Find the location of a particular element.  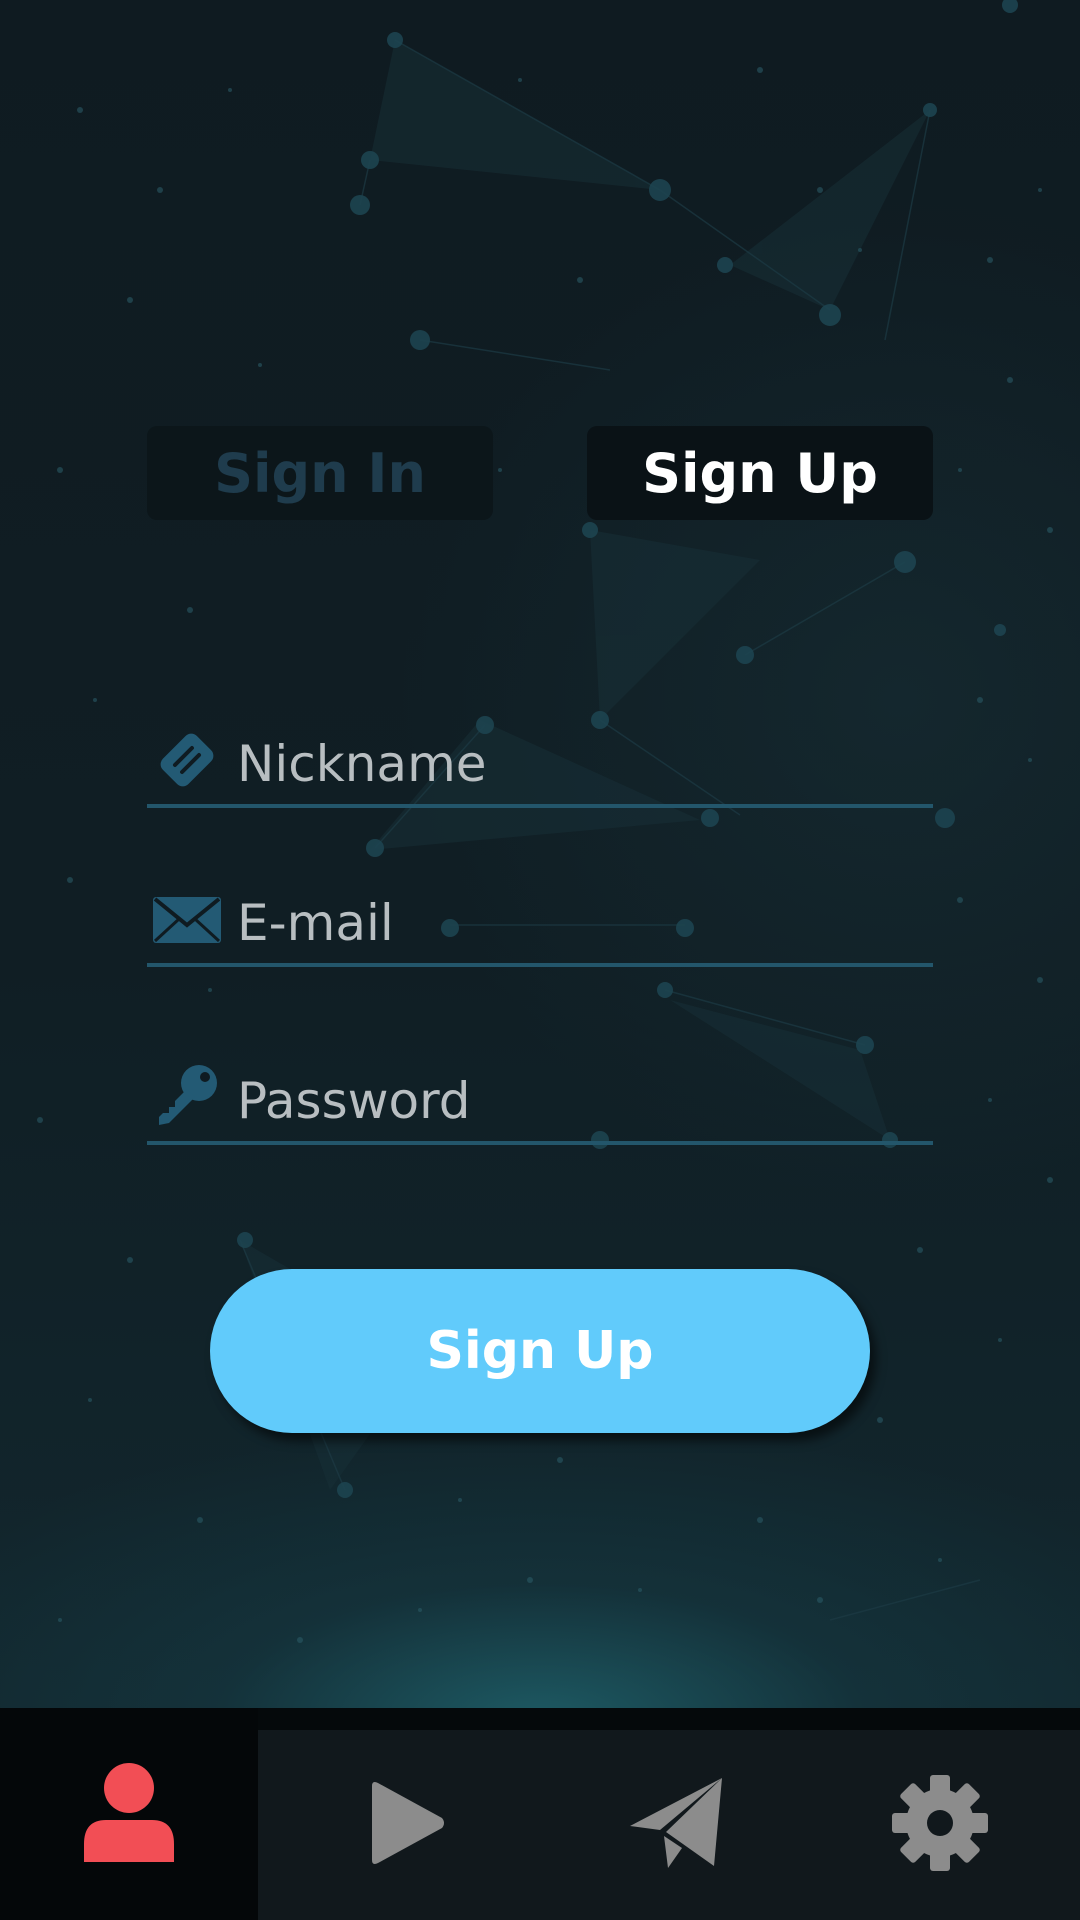

nav-item-settings is located at coordinates (940, 1825).